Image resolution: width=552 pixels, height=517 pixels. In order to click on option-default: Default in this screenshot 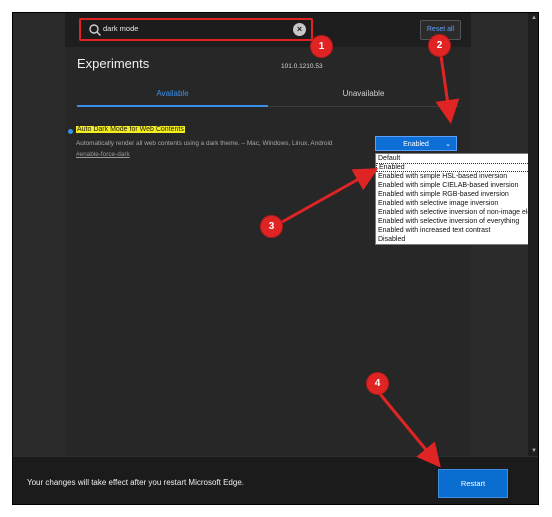, I will do `click(457, 158)`.